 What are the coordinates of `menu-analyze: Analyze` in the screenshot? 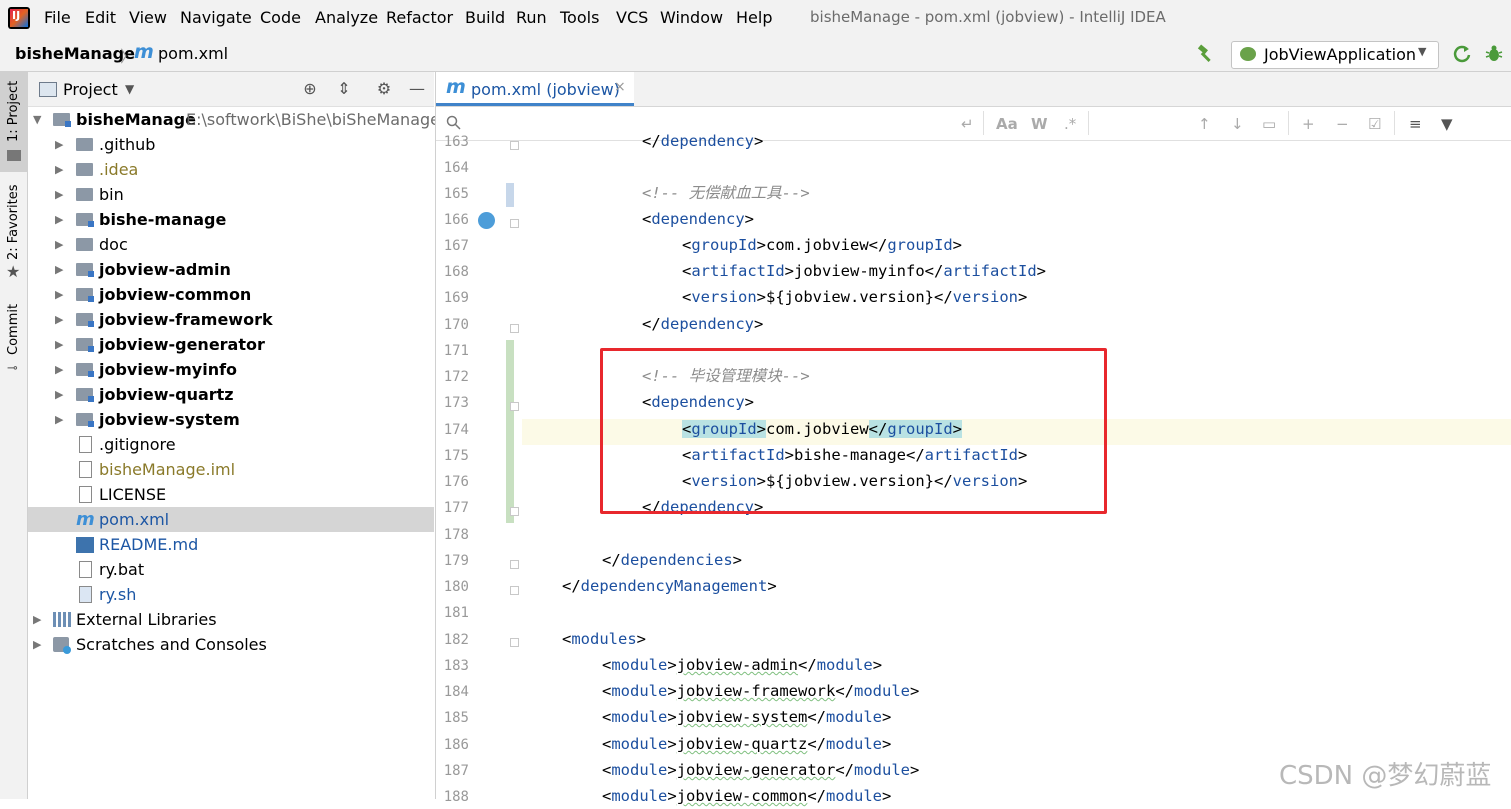 It's located at (346, 17).